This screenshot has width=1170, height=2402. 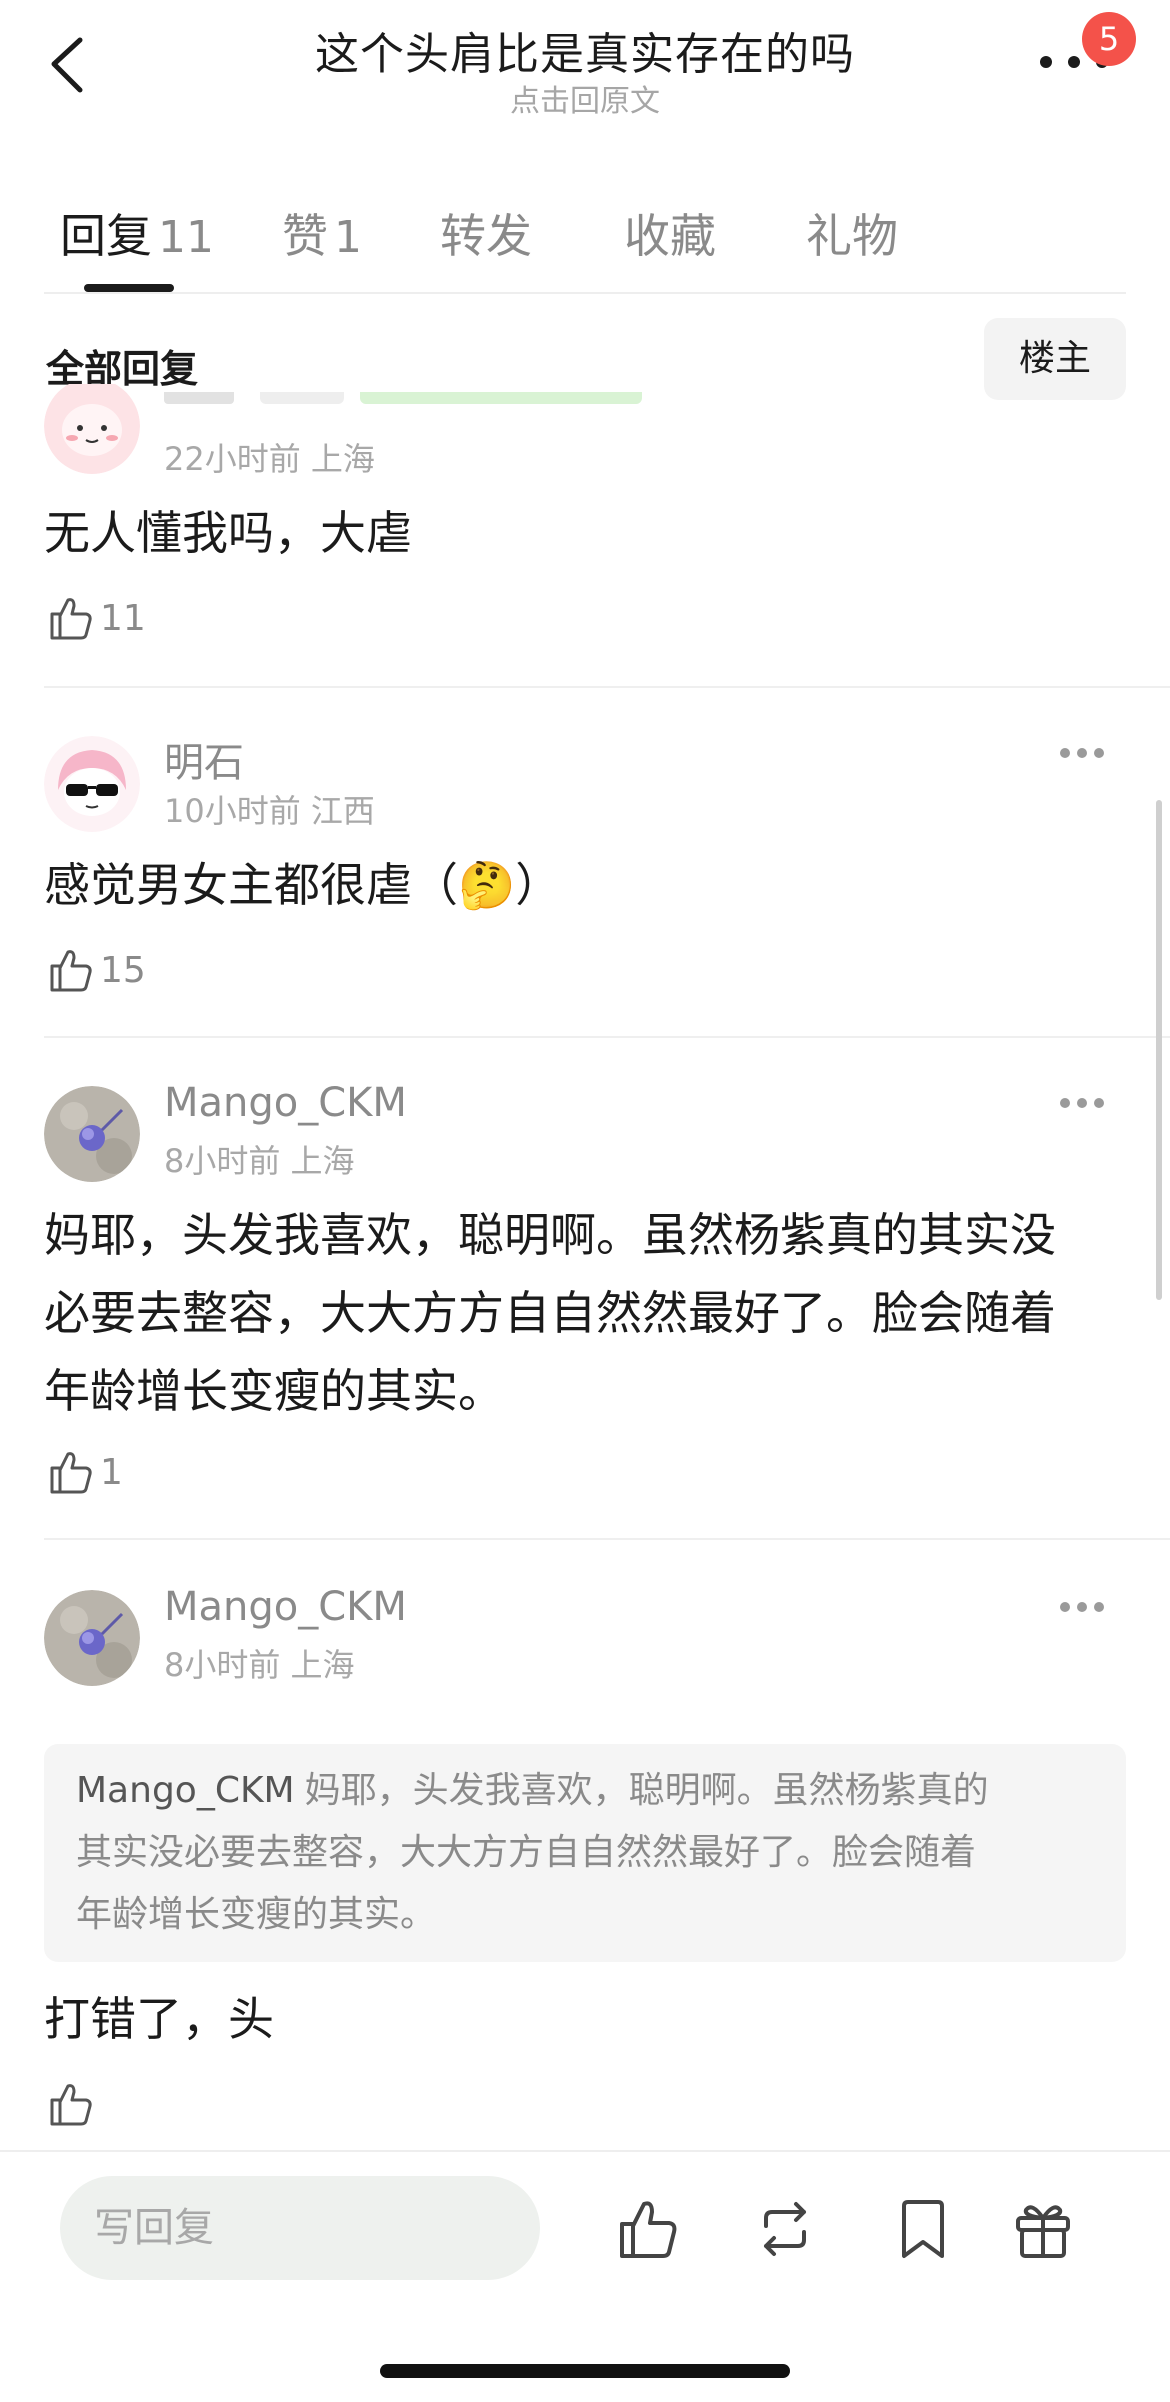 What do you see at coordinates (269, 811) in the screenshot?
I see `comment-meta: 10小时前 江西` at bounding box center [269, 811].